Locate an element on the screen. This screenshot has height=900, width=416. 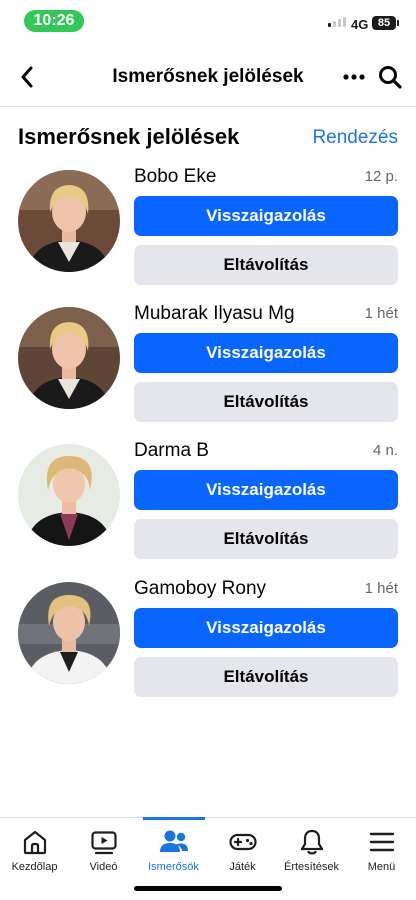
header-divider is located at coordinates (208, 106).